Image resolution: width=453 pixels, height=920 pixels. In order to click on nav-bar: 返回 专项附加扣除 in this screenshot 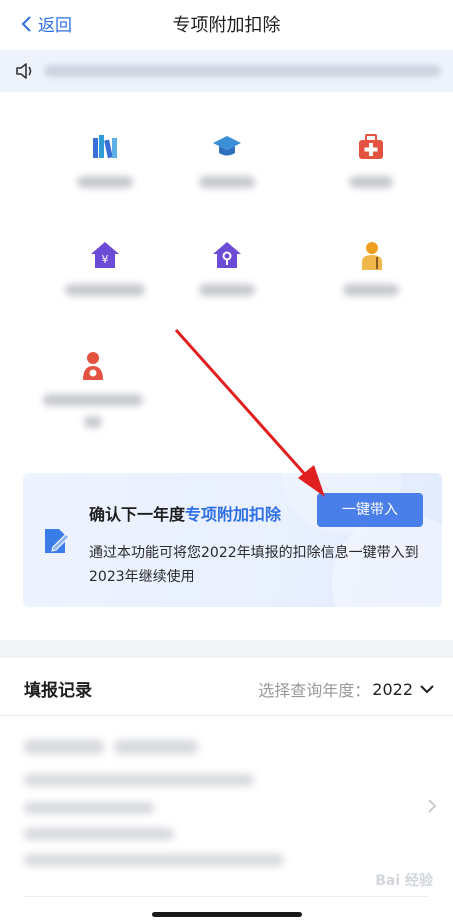, I will do `click(226, 24)`.